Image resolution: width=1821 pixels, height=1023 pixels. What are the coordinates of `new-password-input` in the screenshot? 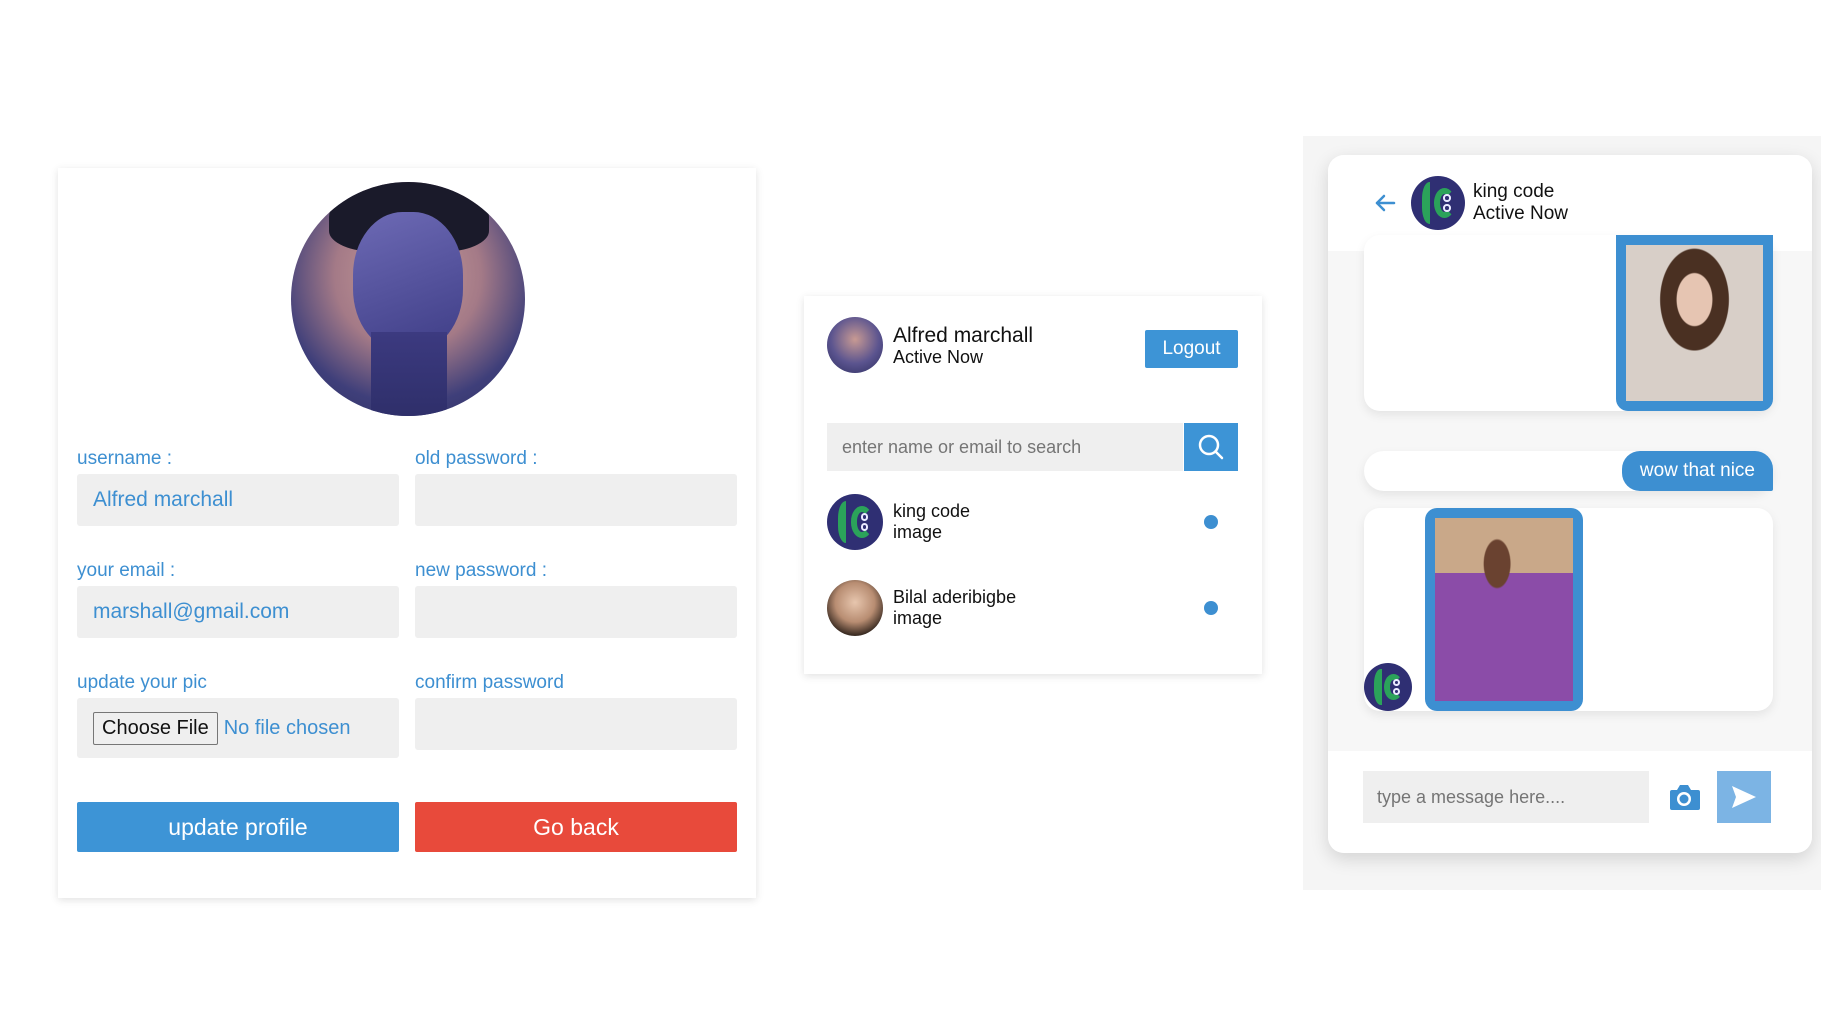 It's located at (576, 612).